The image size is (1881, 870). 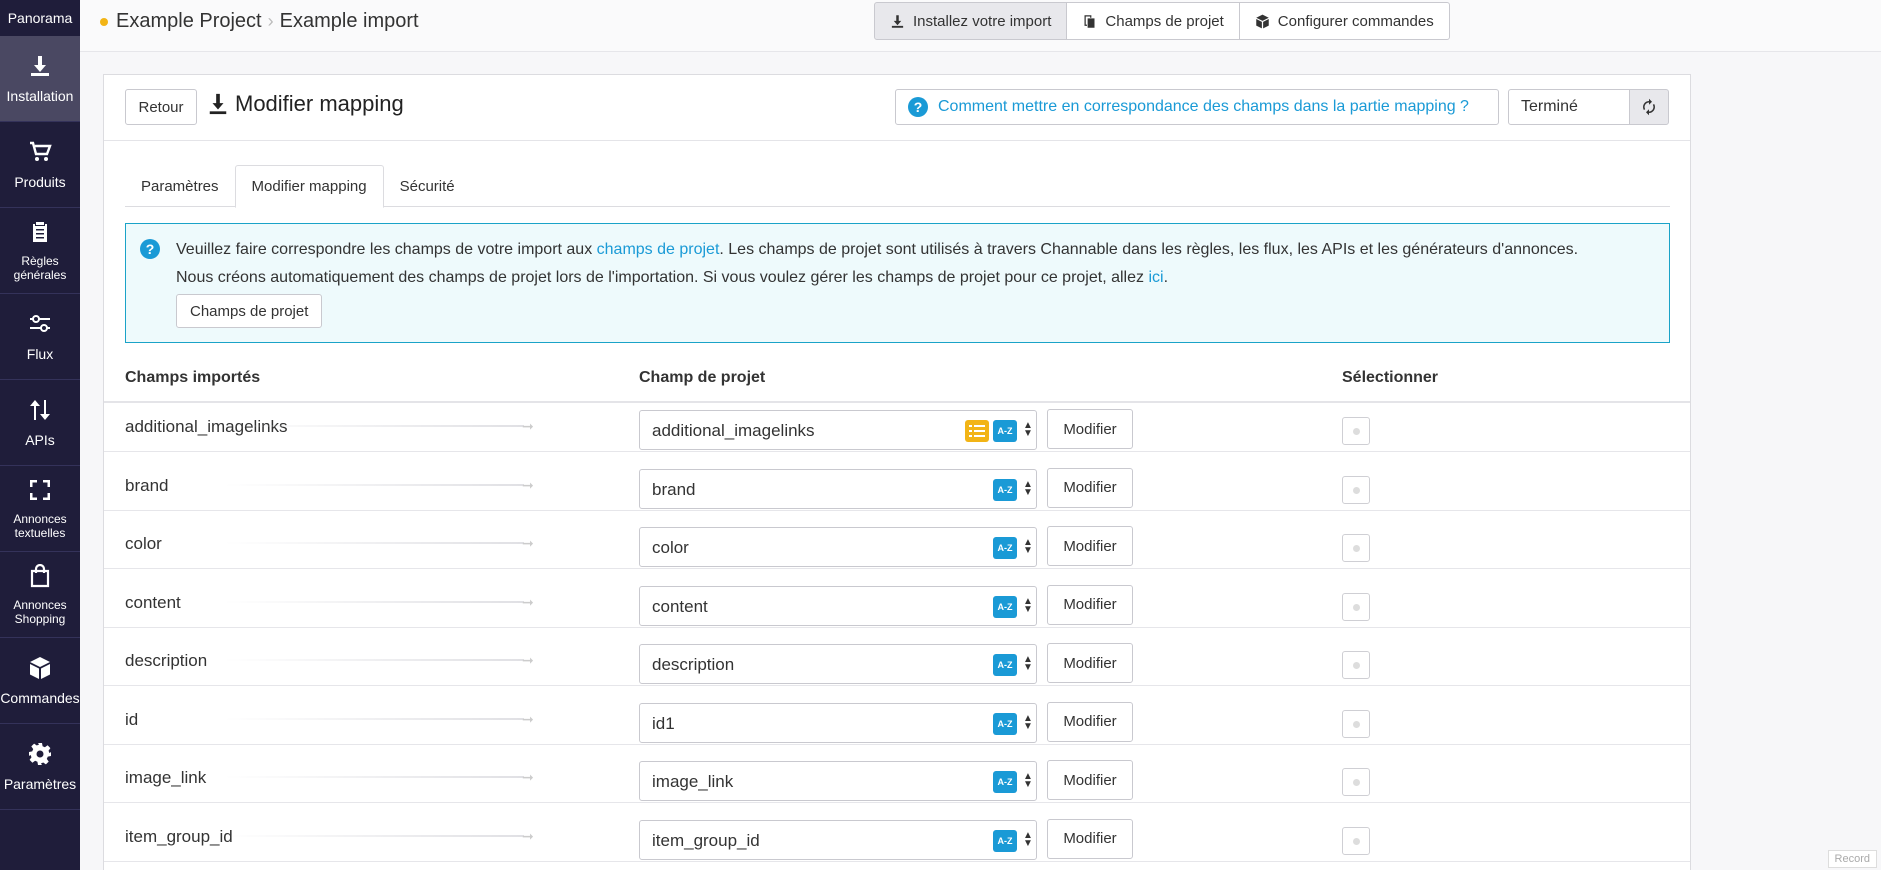 I want to click on sidebar-item-label: Produits, so click(x=40, y=181).